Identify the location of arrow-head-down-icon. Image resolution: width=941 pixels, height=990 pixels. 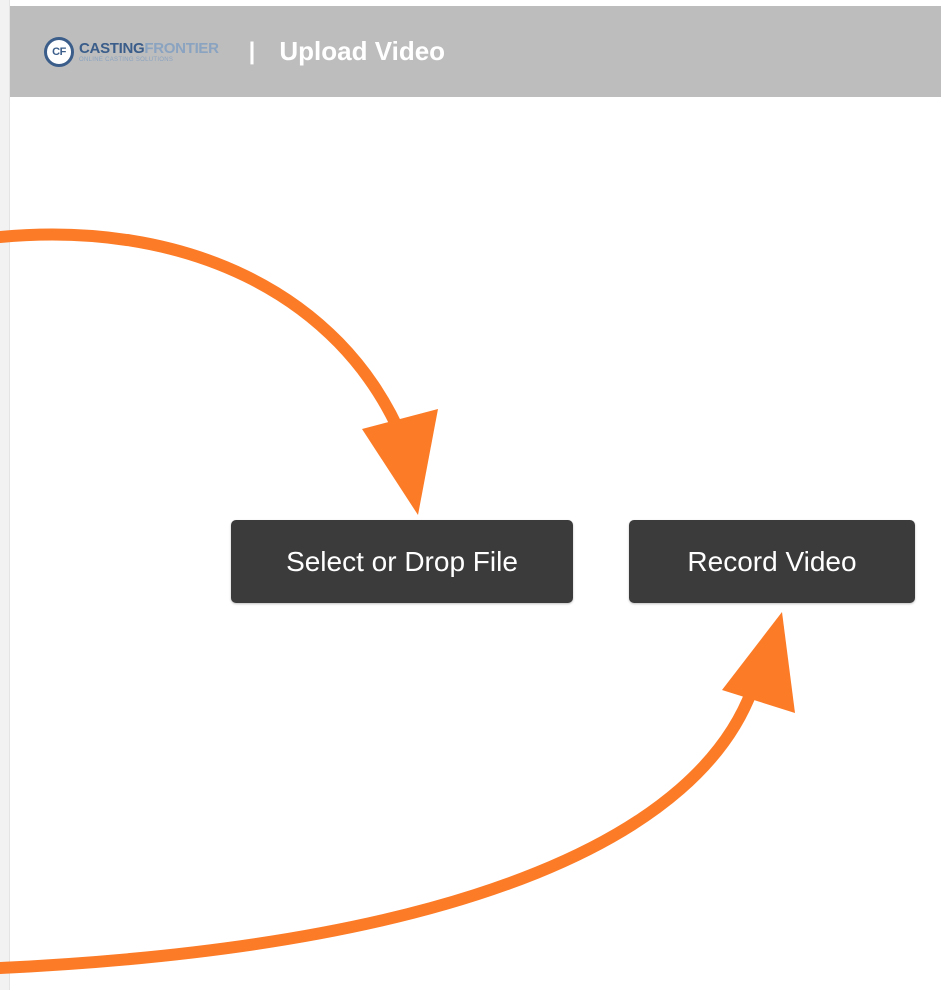
(400, 462).